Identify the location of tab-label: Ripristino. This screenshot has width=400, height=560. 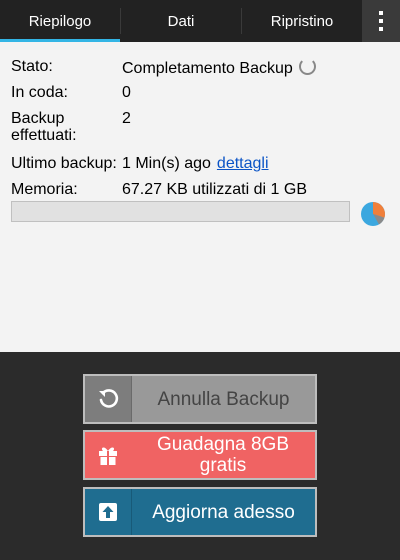
(302, 21).